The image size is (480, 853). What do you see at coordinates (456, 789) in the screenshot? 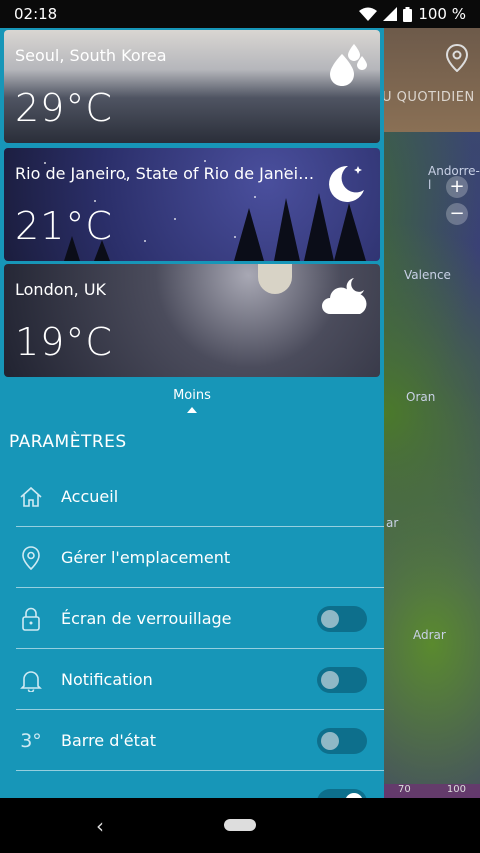
I see `scale-label-high: 100` at bounding box center [456, 789].